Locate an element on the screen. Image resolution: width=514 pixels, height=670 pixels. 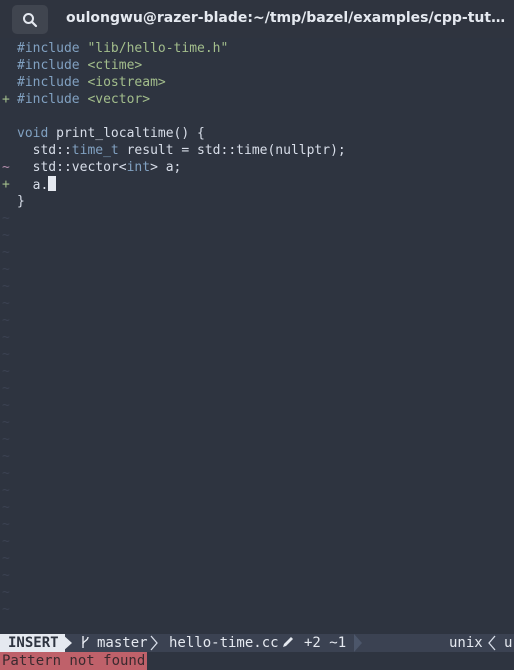
code-token: } is located at coordinates (21, 201).